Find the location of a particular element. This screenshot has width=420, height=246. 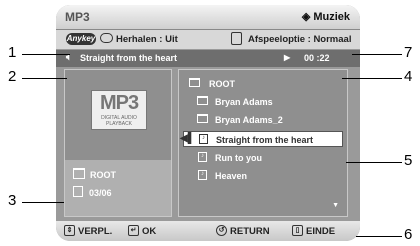

mp3-logo-subtext: DIGITAL AUDIO PLAYBACK is located at coordinates (119, 121).